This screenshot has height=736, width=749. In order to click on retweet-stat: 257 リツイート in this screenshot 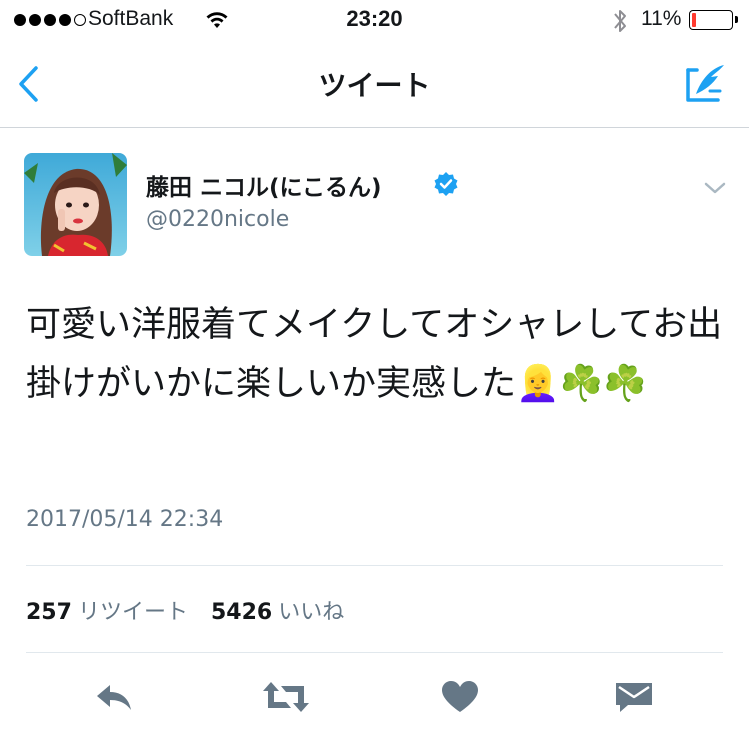, I will do `click(118, 612)`.